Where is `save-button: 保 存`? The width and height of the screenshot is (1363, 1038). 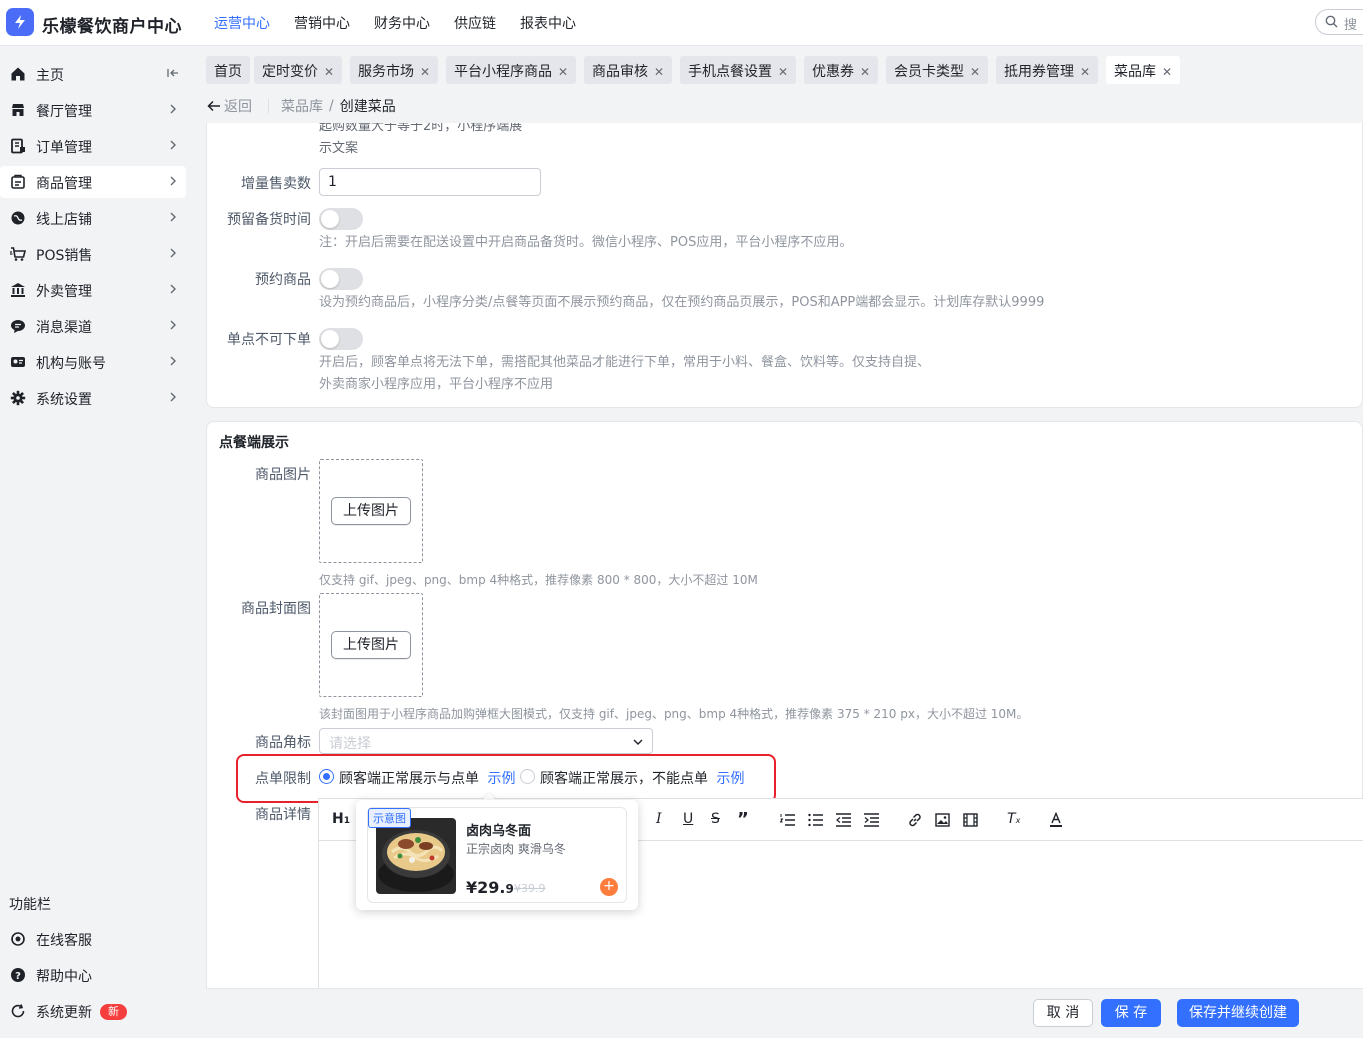 save-button: 保 存 is located at coordinates (1131, 1013).